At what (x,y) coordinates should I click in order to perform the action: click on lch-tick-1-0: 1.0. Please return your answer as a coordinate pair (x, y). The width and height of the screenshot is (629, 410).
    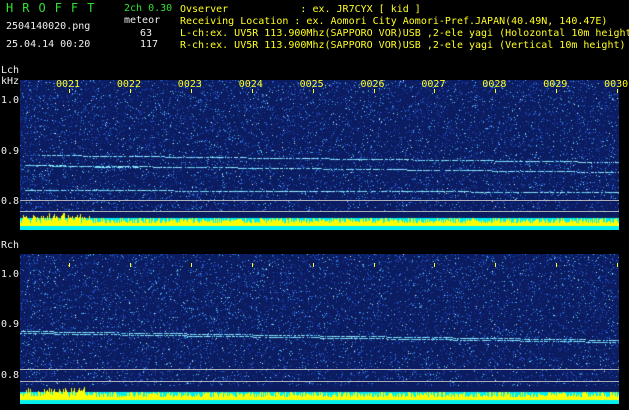
    Looking at the image, I should click on (10, 100).